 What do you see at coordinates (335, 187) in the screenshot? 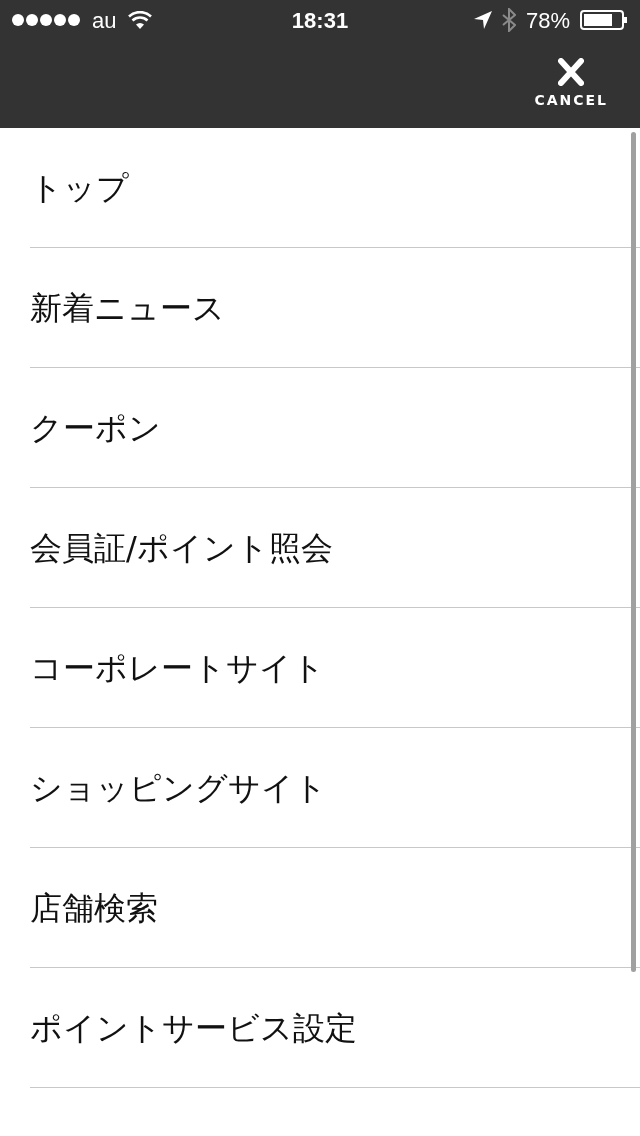
I see `menu-item: トップ` at bounding box center [335, 187].